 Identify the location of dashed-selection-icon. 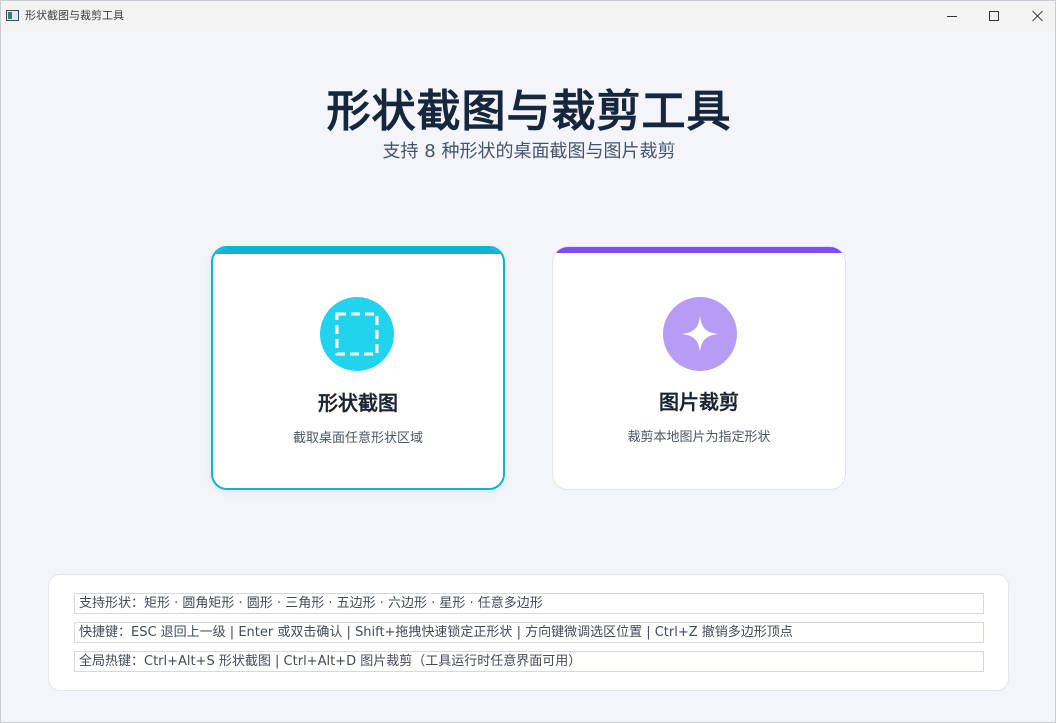
(357, 334).